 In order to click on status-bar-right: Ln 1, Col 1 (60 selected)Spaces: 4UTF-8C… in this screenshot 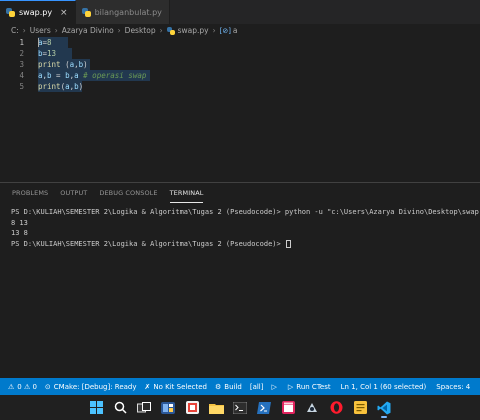, I will do `click(405, 387)`.